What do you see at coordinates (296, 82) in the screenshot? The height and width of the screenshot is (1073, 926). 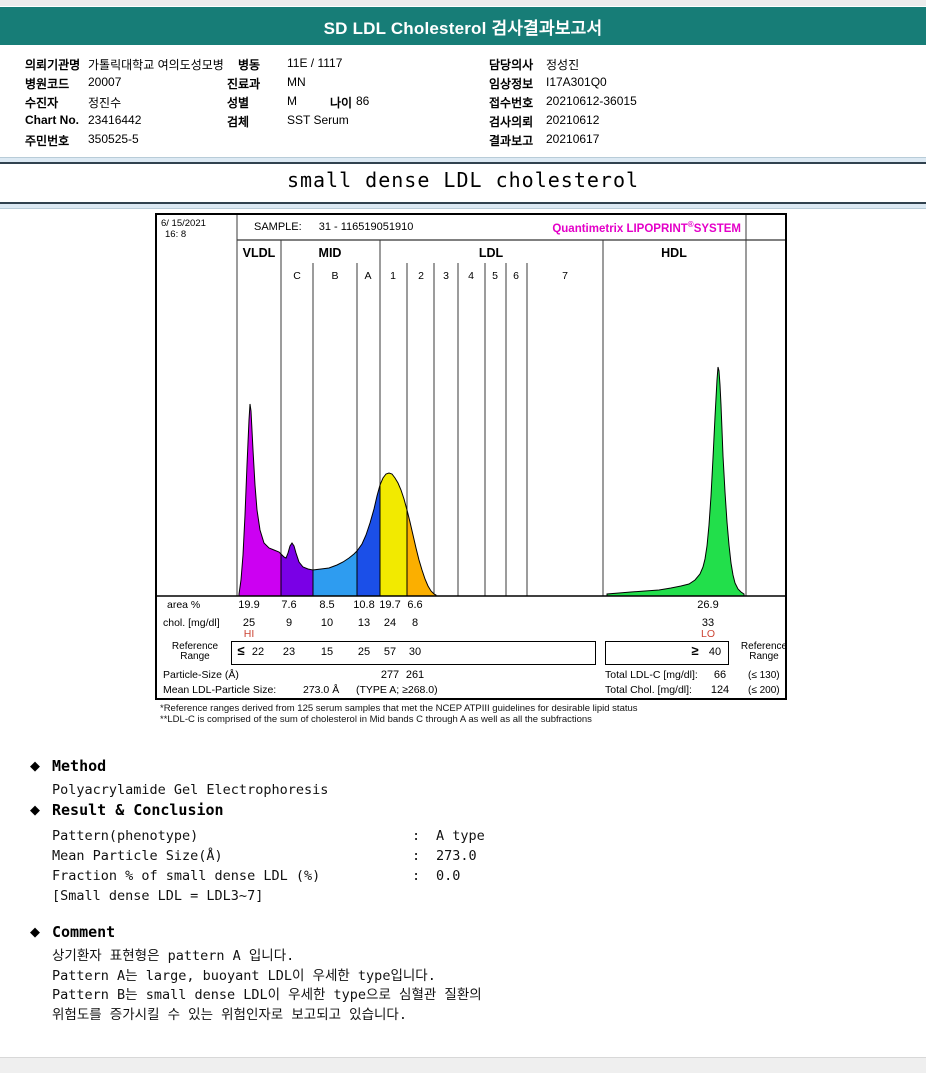 I see `patient-field-value-4: MN` at bounding box center [296, 82].